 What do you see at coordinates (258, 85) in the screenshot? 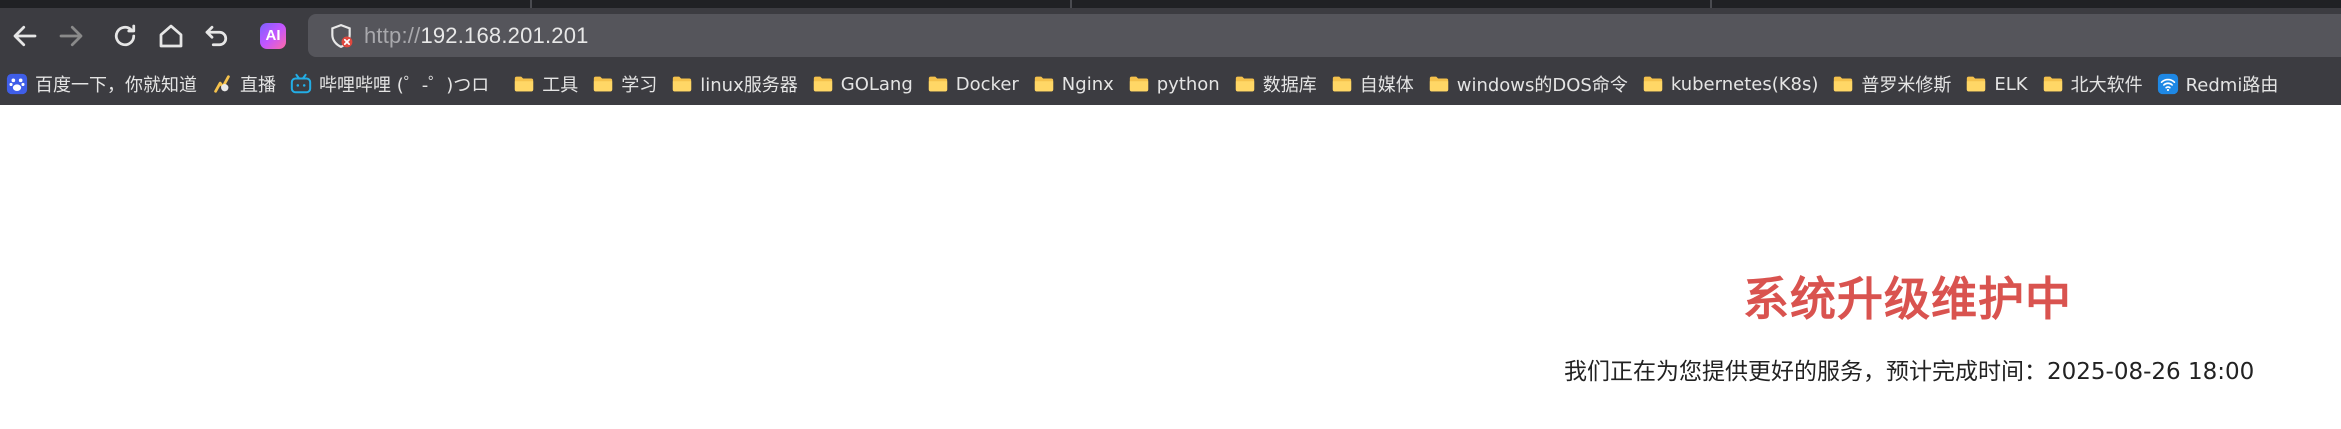
I see `bookmark-label: 直播` at bounding box center [258, 85].